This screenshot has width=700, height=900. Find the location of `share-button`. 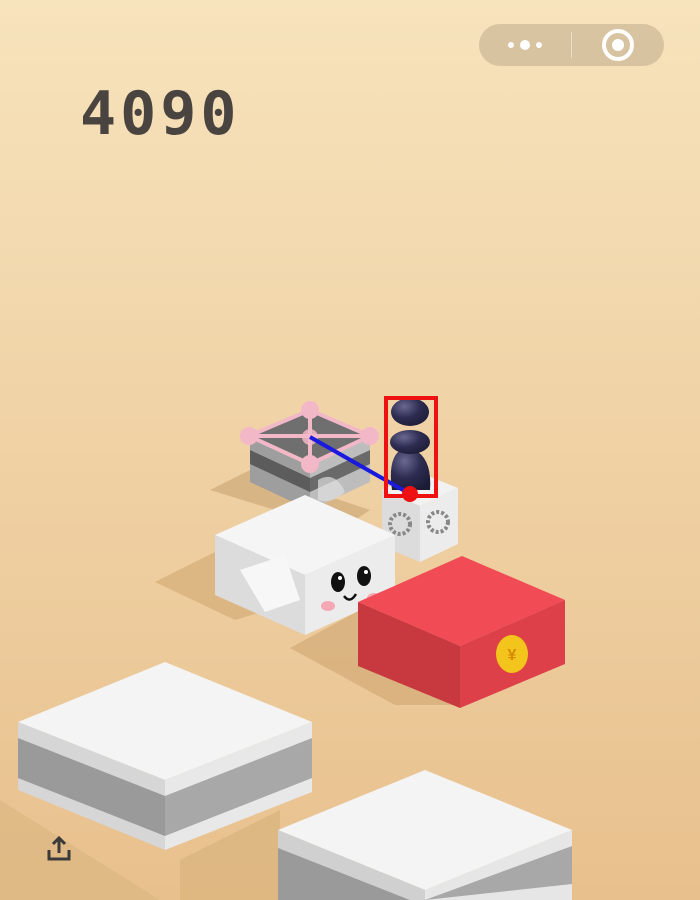

share-button is located at coordinates (59, 849).